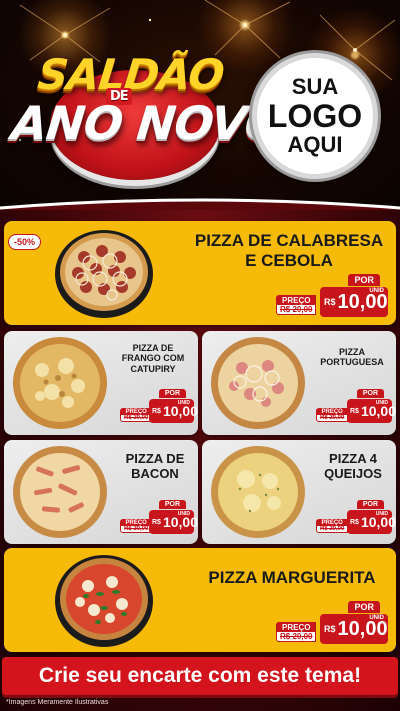  Describe the element at coordinates (292, 577) in the screenshot. I see `product-name: PIZZA MARGUERITA` at that location.